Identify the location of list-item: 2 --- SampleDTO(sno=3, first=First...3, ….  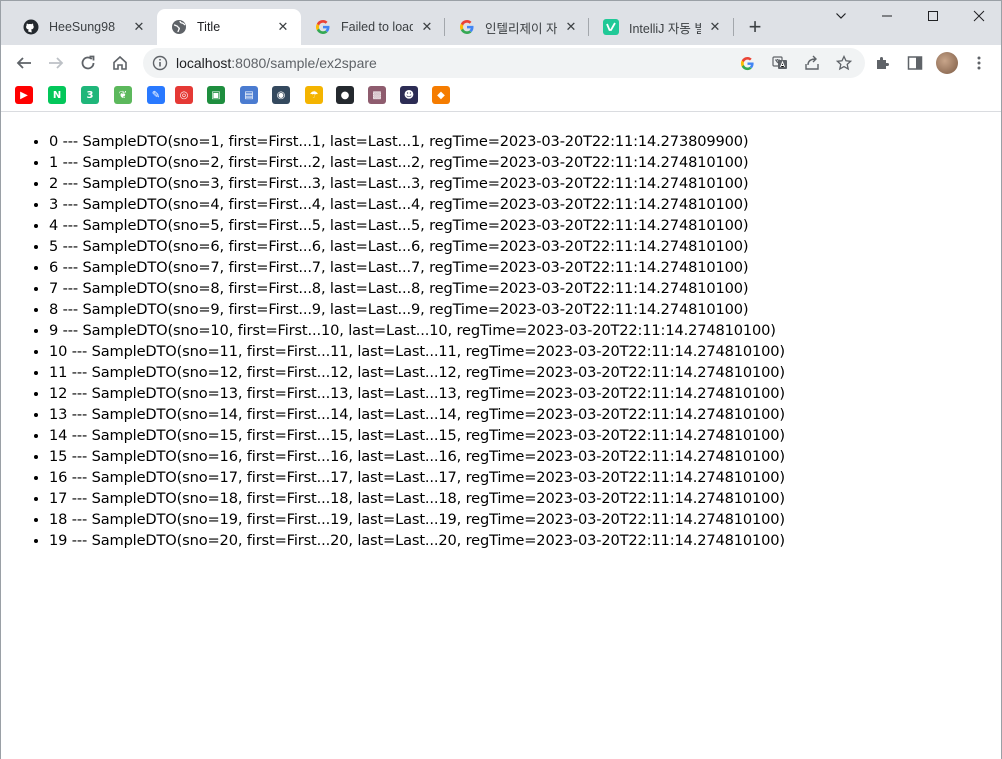
(417, 183).